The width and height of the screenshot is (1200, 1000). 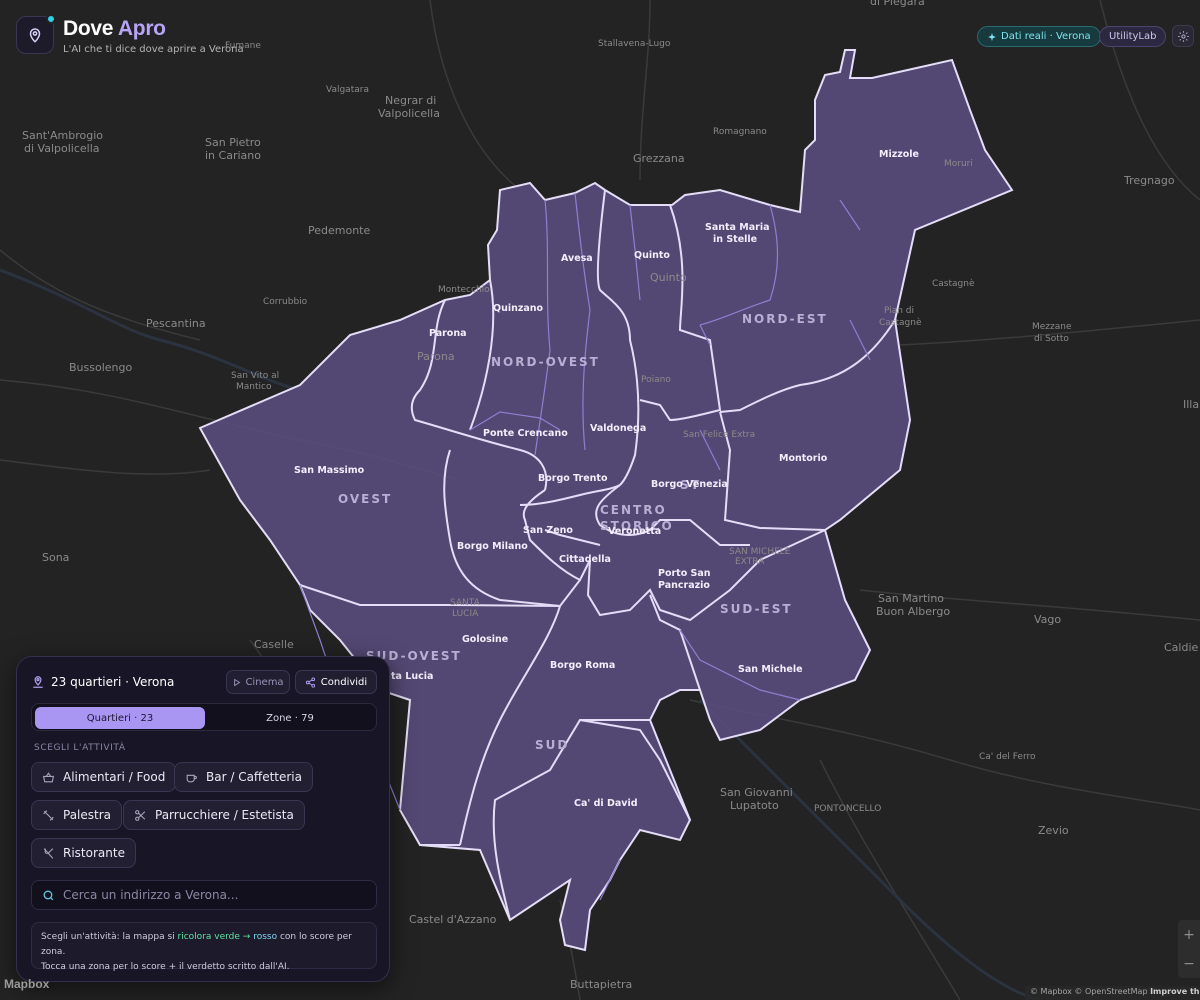 What do you see at coordinates (62, 148) in the screenshot?
I see `svg-text: di Valpolicella` at bounding box center [62, 148].